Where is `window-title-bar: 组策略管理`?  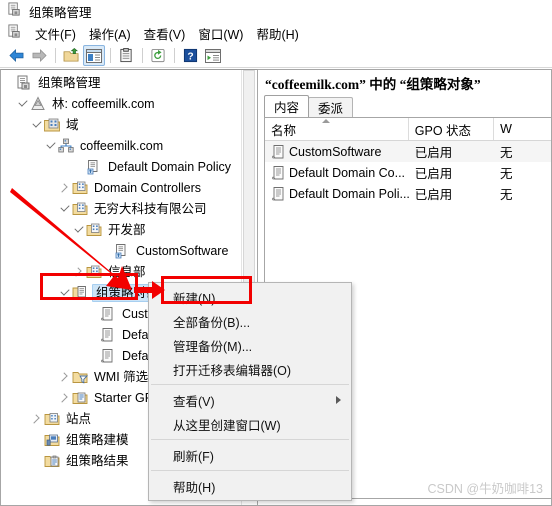
window-title-bar: 组策略管理 is located at coordinates (276, 11).